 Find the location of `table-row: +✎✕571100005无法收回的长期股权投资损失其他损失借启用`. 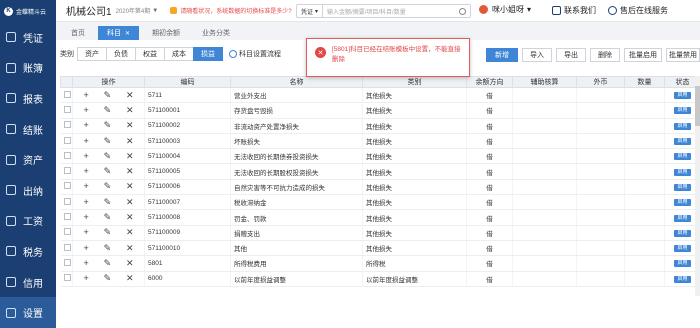

table-row: +✎✕571100005无法收回的长期股权投资损失其他损失借启用 is located at coordinates (380, 171).